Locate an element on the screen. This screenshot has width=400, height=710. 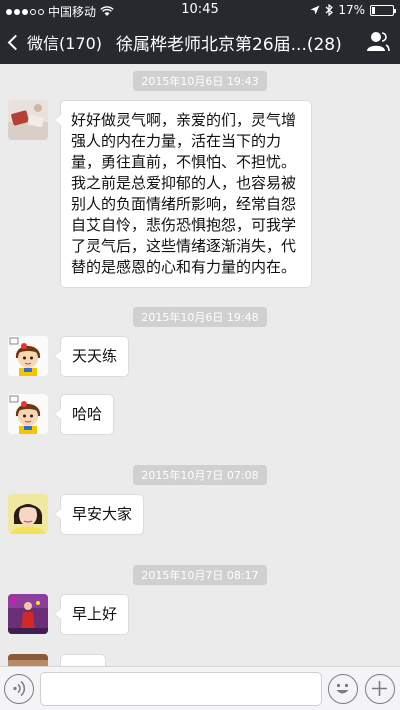
chevron-left-icon is located at coordinates (15, 42).